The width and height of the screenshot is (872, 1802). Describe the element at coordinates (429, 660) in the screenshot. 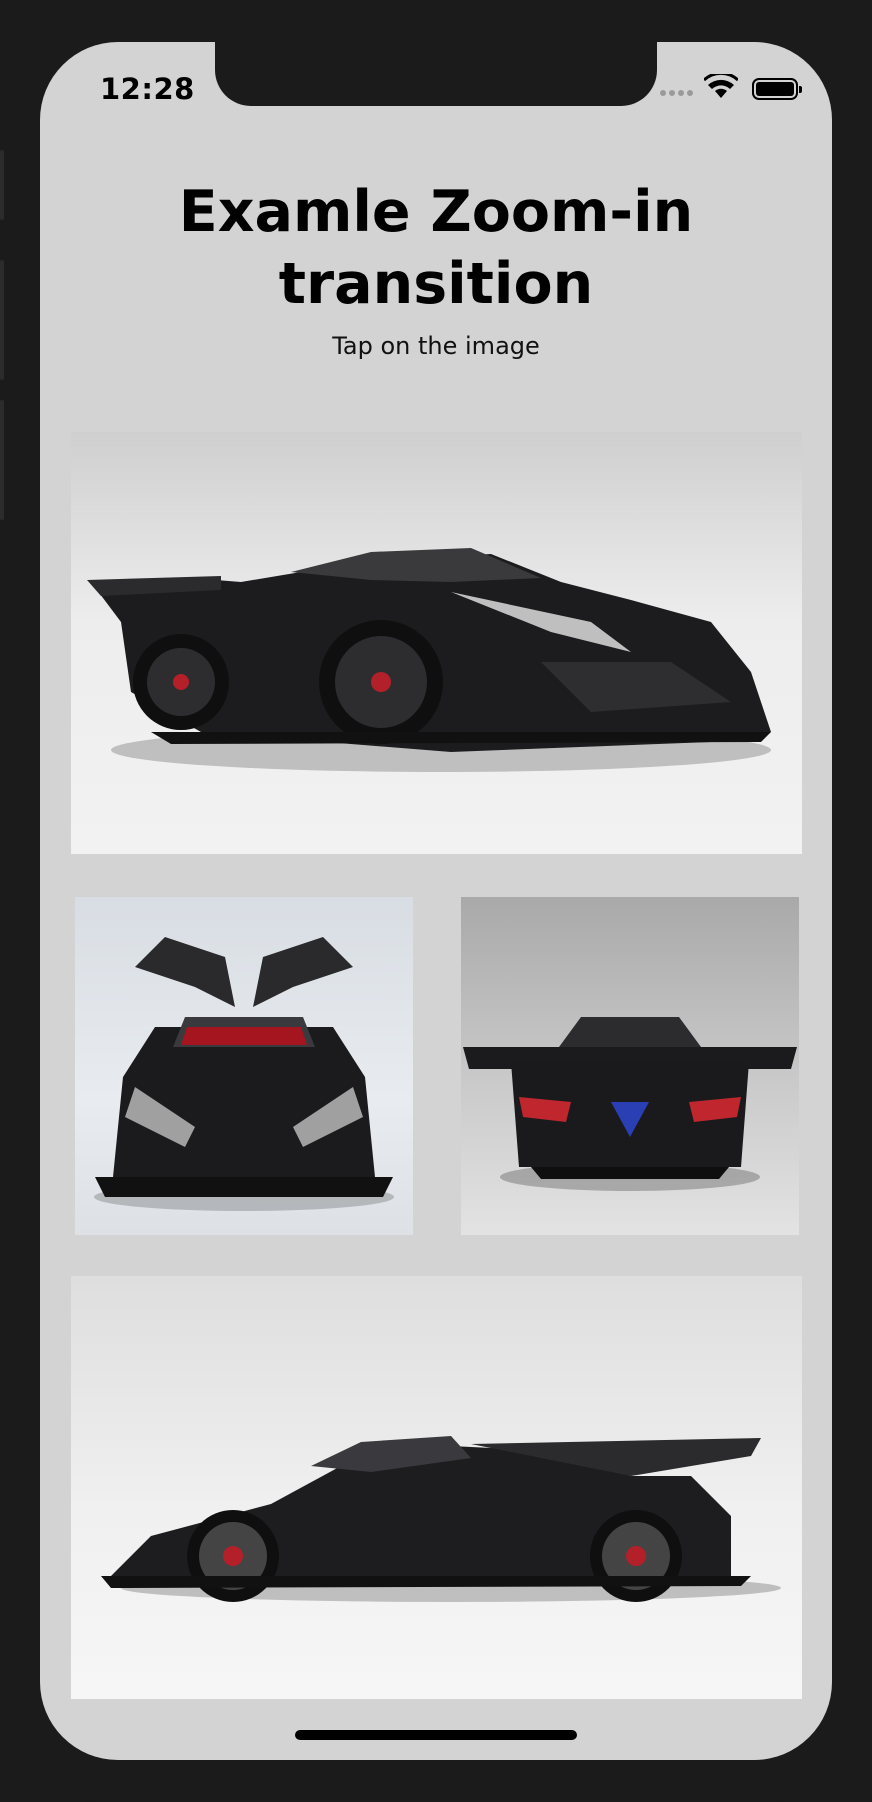

I see `car-front-three-quarter-image` at that location.